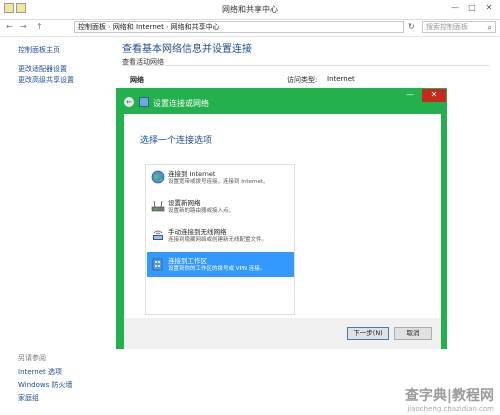 This screenshot has height=415, width=500. Describe the element at coordinates (158, 235) in the screenshot. I see `wireless-icon` at that location.